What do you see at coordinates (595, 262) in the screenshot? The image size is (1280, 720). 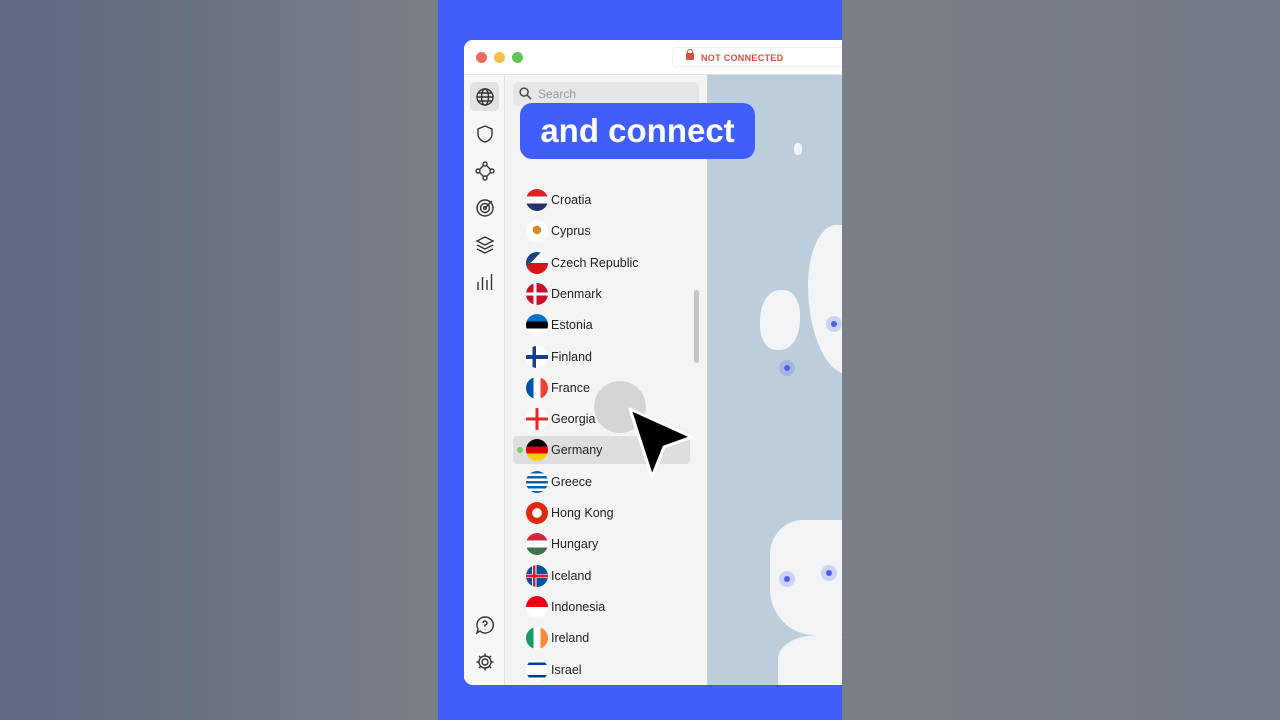 I see `country-name: Czech Republic` at bounding box center [595, 262].